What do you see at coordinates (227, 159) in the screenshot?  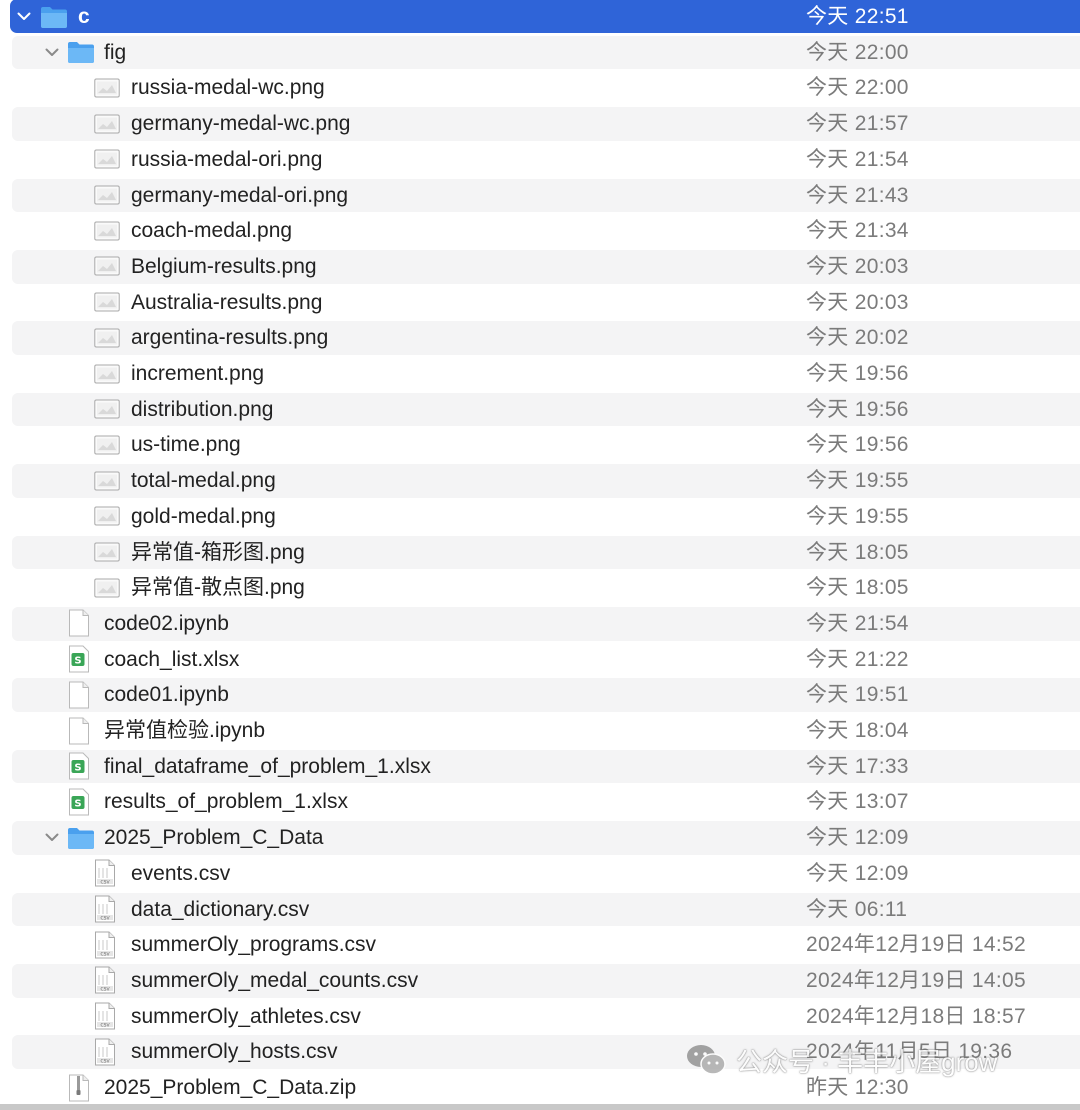 I see `file-name: russia-medal-ori.png` at bounding box center [227, 159].